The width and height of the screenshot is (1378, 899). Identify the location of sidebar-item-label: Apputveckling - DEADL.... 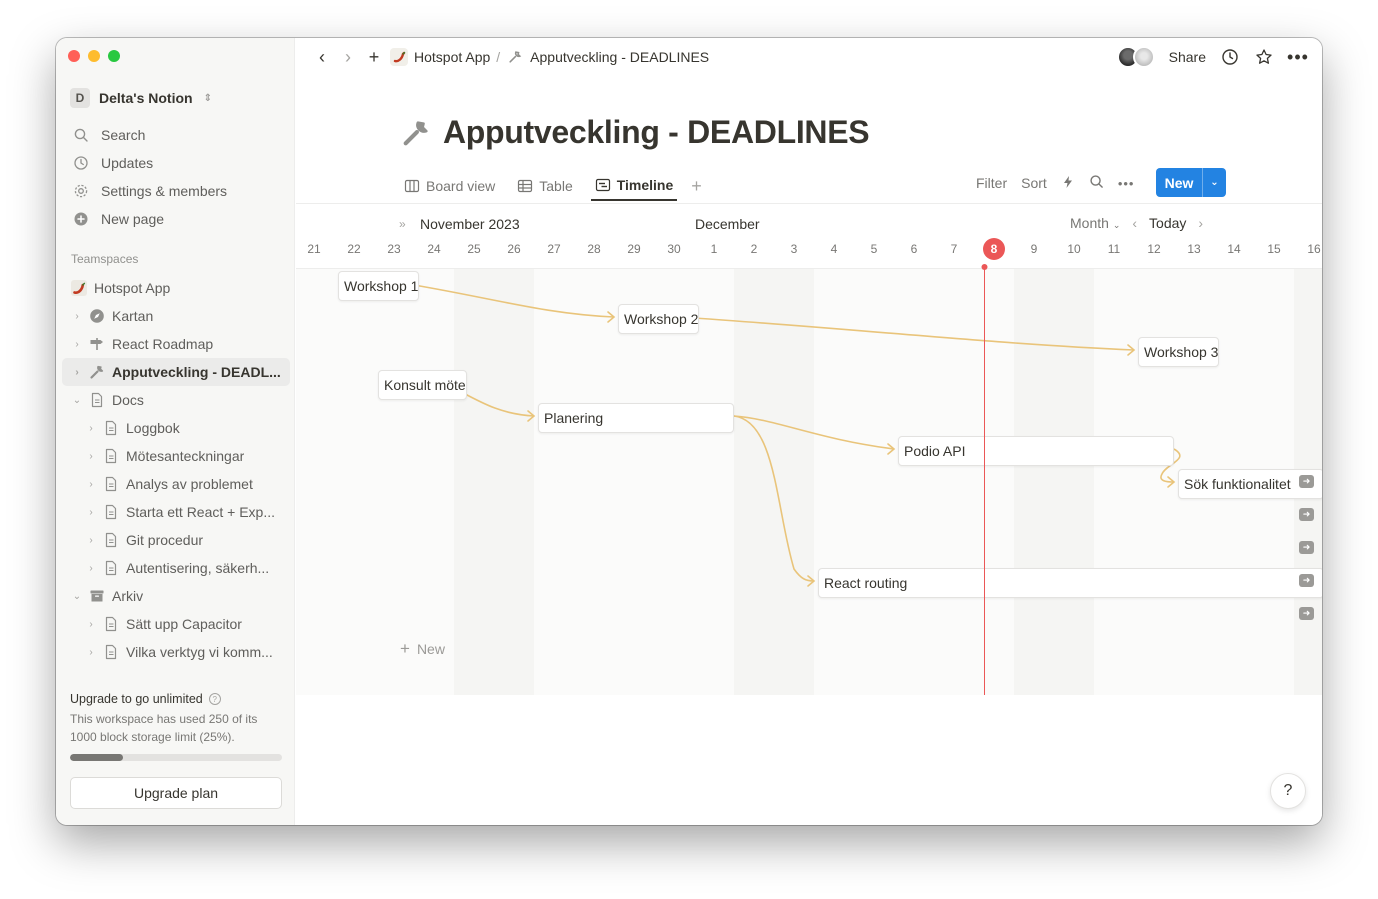
(196, 372).